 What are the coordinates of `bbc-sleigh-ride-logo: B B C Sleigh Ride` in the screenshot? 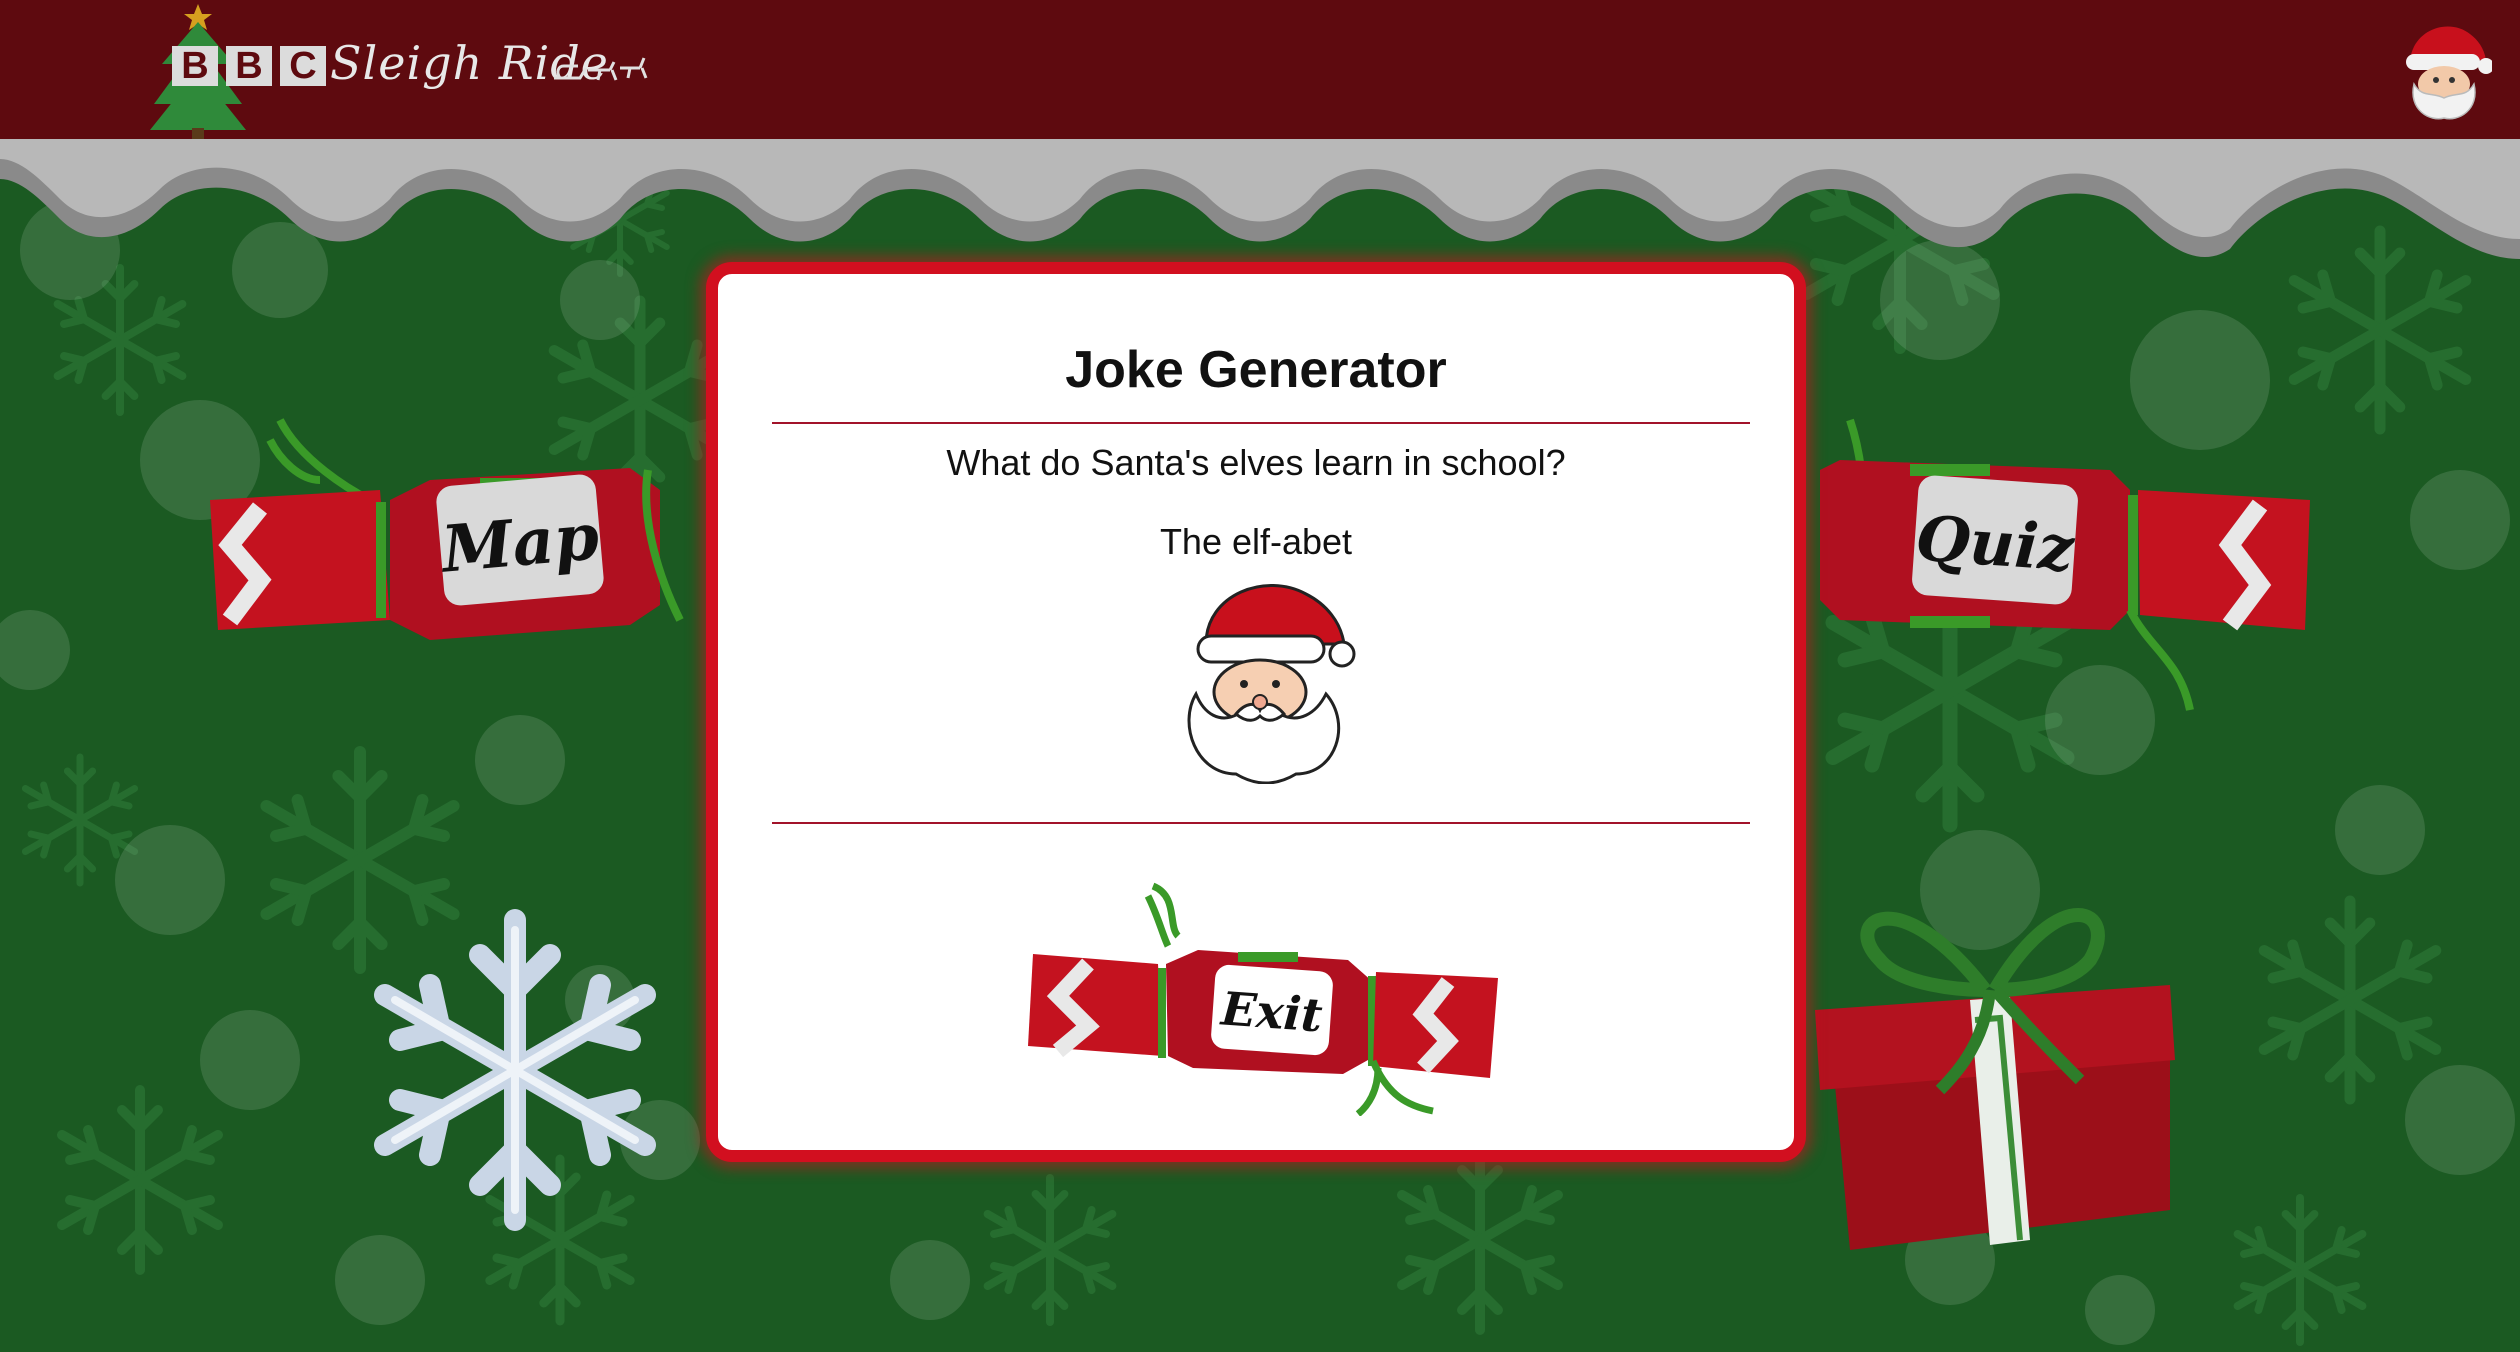 It's located at (400, 69).